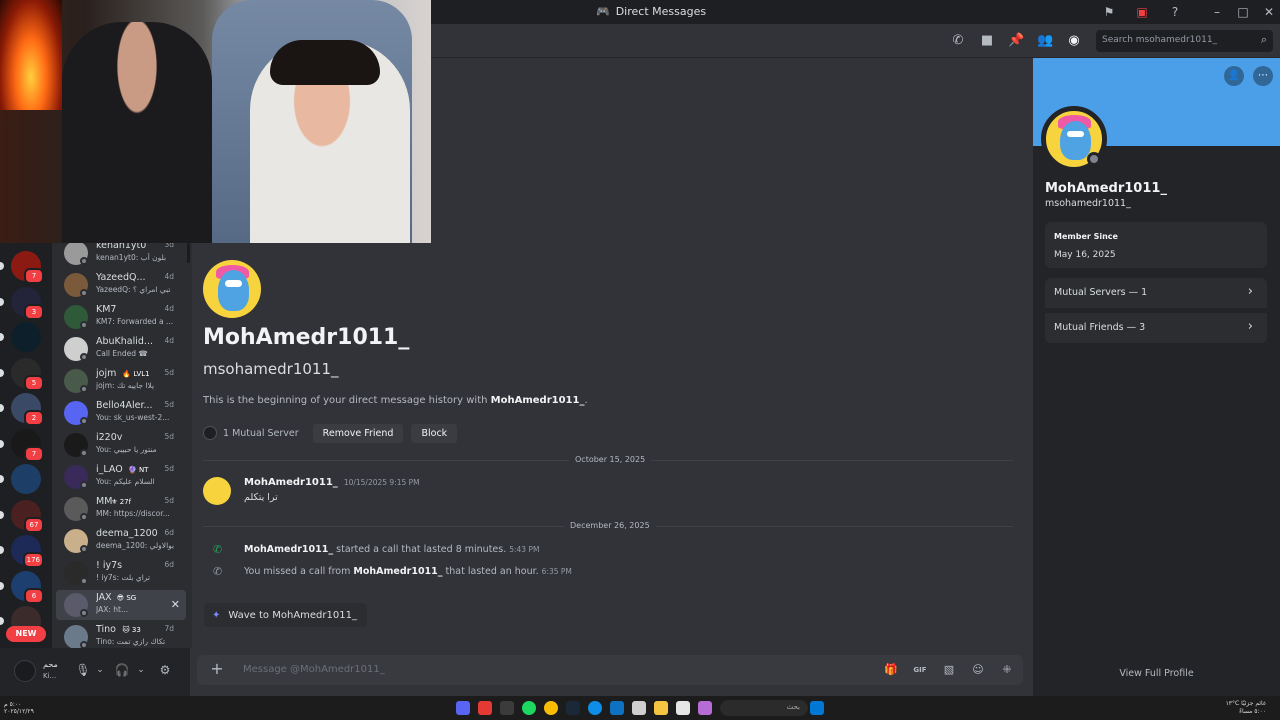 Image resolution: width=1280 pixels, height=720 pixels. I want to click on store-icon, so click(617, 708).